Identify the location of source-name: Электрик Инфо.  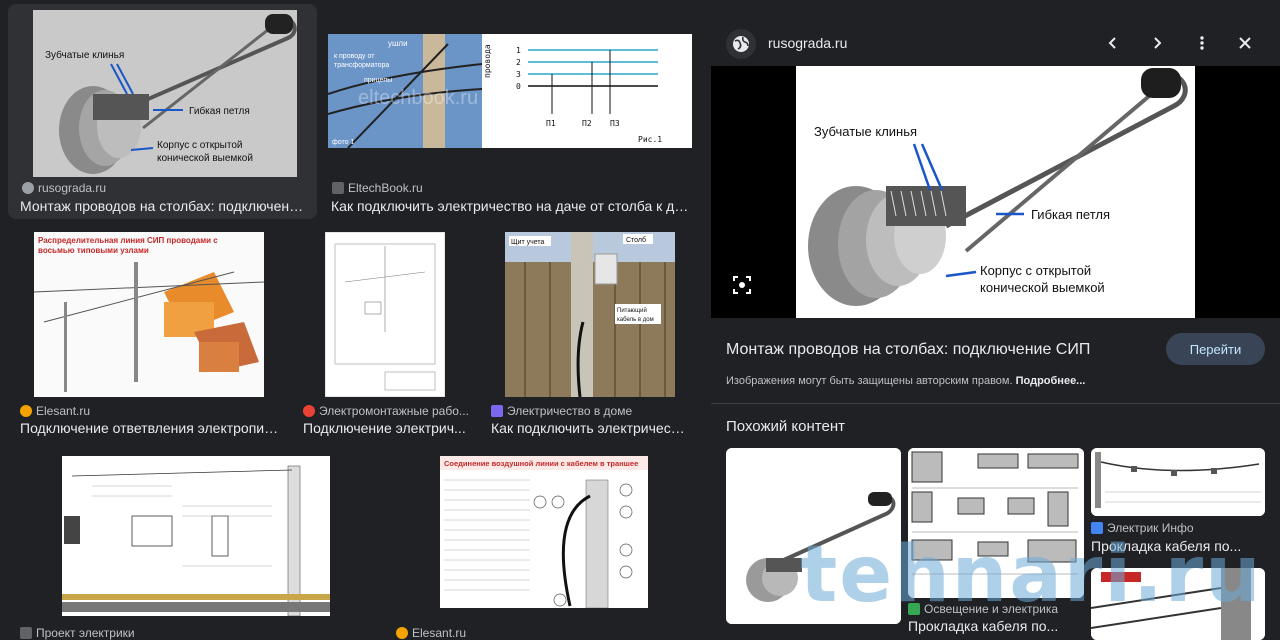
(1150, 528).